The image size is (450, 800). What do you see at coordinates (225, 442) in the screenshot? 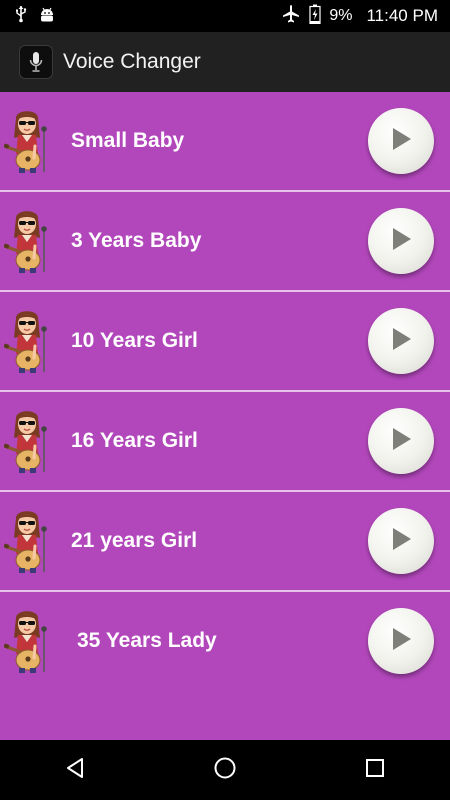
I see `voice-row: 16 Years Girl` at bounding box center [225, 442].